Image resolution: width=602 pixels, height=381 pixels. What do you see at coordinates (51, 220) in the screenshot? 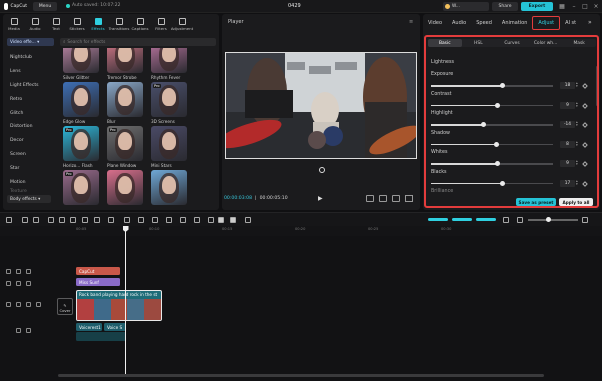
I see `split-icon` at bounding box center [51, 220].